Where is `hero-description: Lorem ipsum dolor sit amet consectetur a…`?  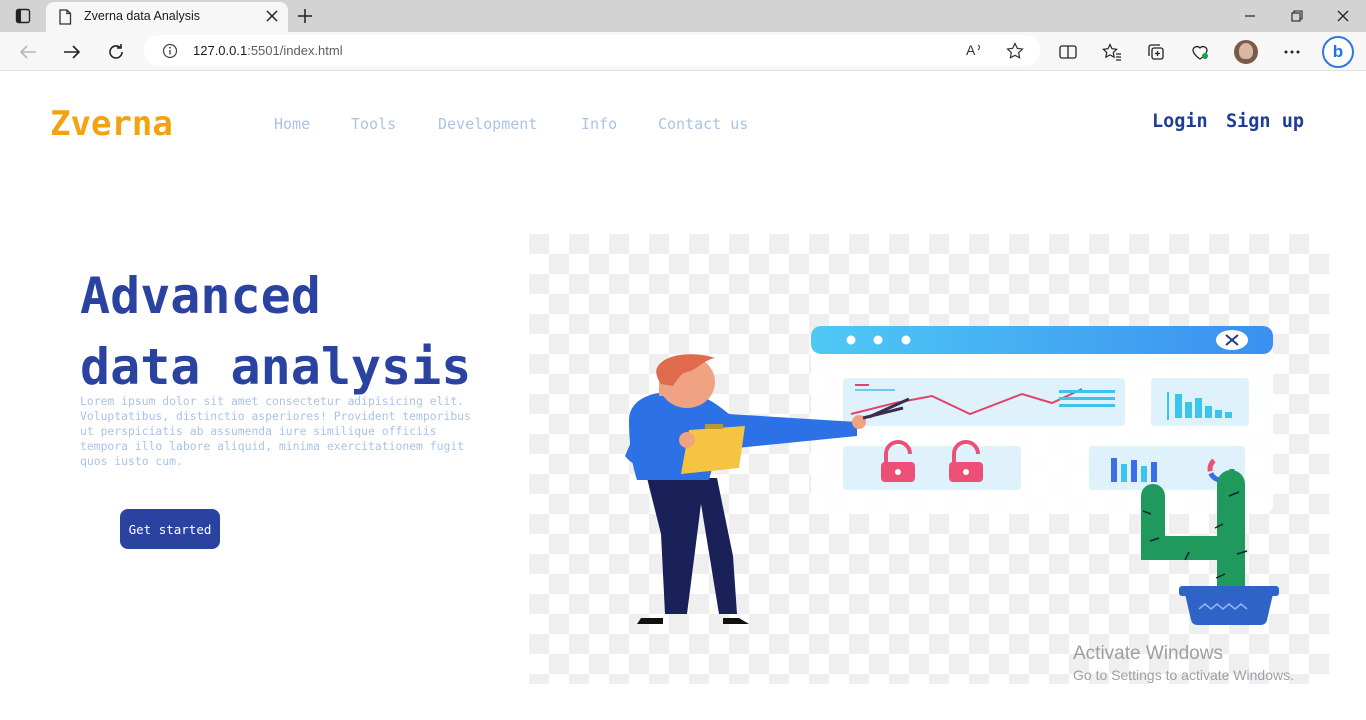
hero-description: Lorem ipsum dolor sit amet consectetur a… is located at coordinates (275, 431).